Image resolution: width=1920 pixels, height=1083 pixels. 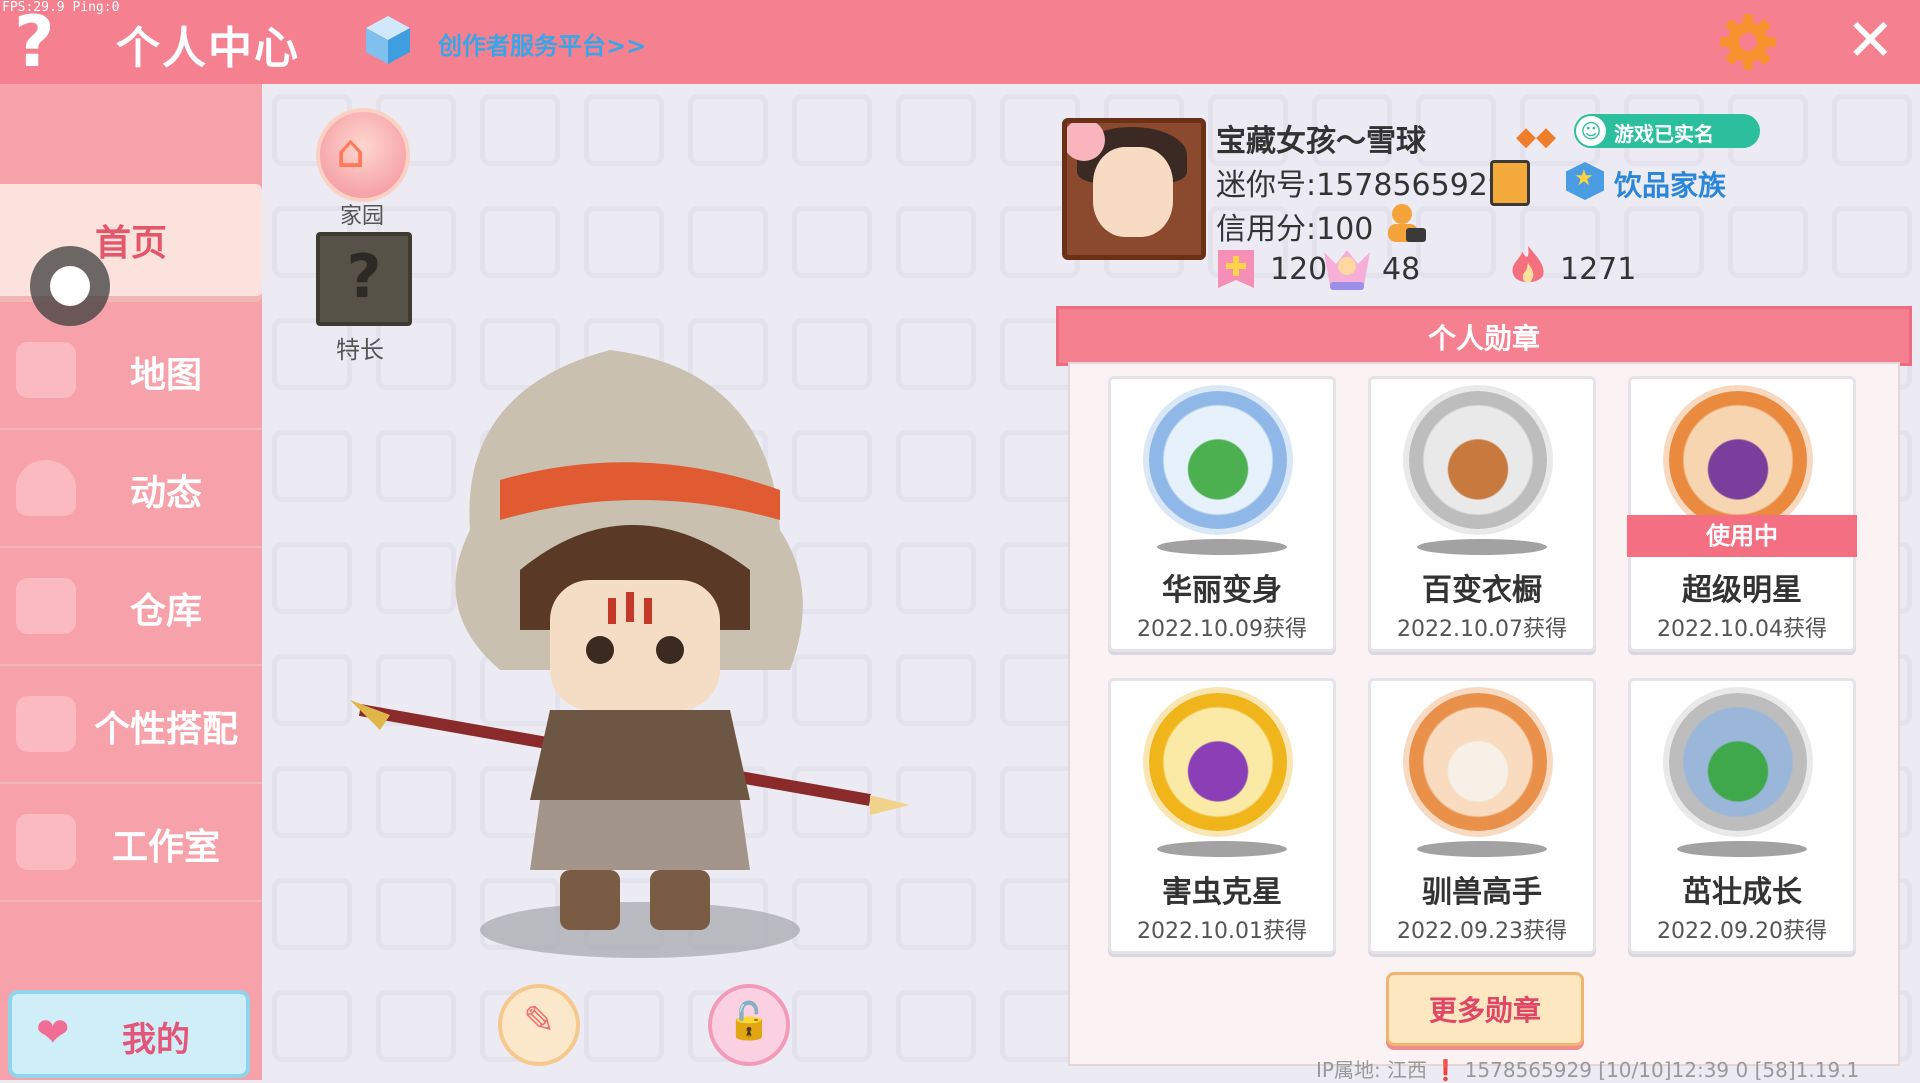 I want to click on medal-date: 2022.09.23获得, so click(x=1482, y=931).